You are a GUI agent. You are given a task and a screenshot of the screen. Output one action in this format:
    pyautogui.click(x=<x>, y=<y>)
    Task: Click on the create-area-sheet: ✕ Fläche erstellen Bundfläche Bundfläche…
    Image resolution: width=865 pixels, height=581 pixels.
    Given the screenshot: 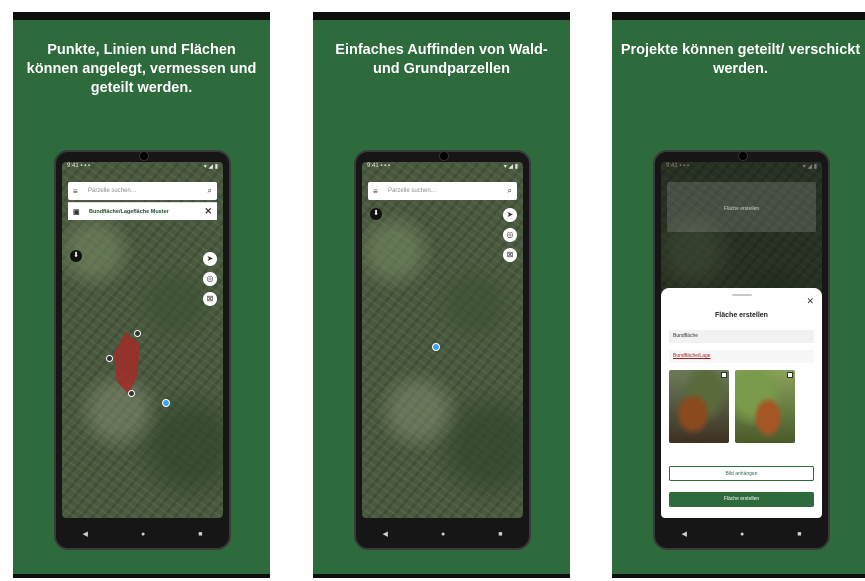 What is the action you would take?
    pyautogui.click(x=741, y=403)
    